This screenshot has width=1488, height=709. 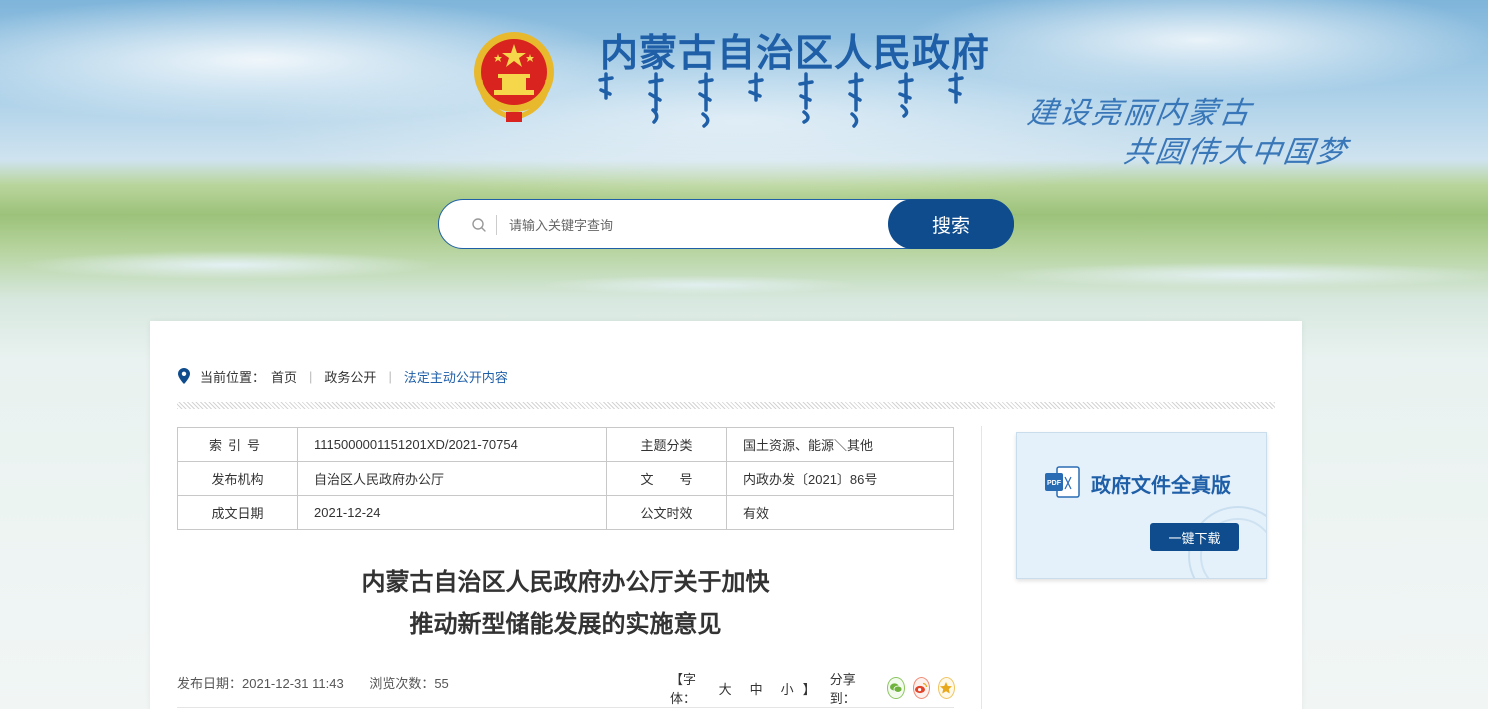 I want to click on table-row: 成文日期 2021-12-24 公文时效 有效, so click(x=565, y=512).